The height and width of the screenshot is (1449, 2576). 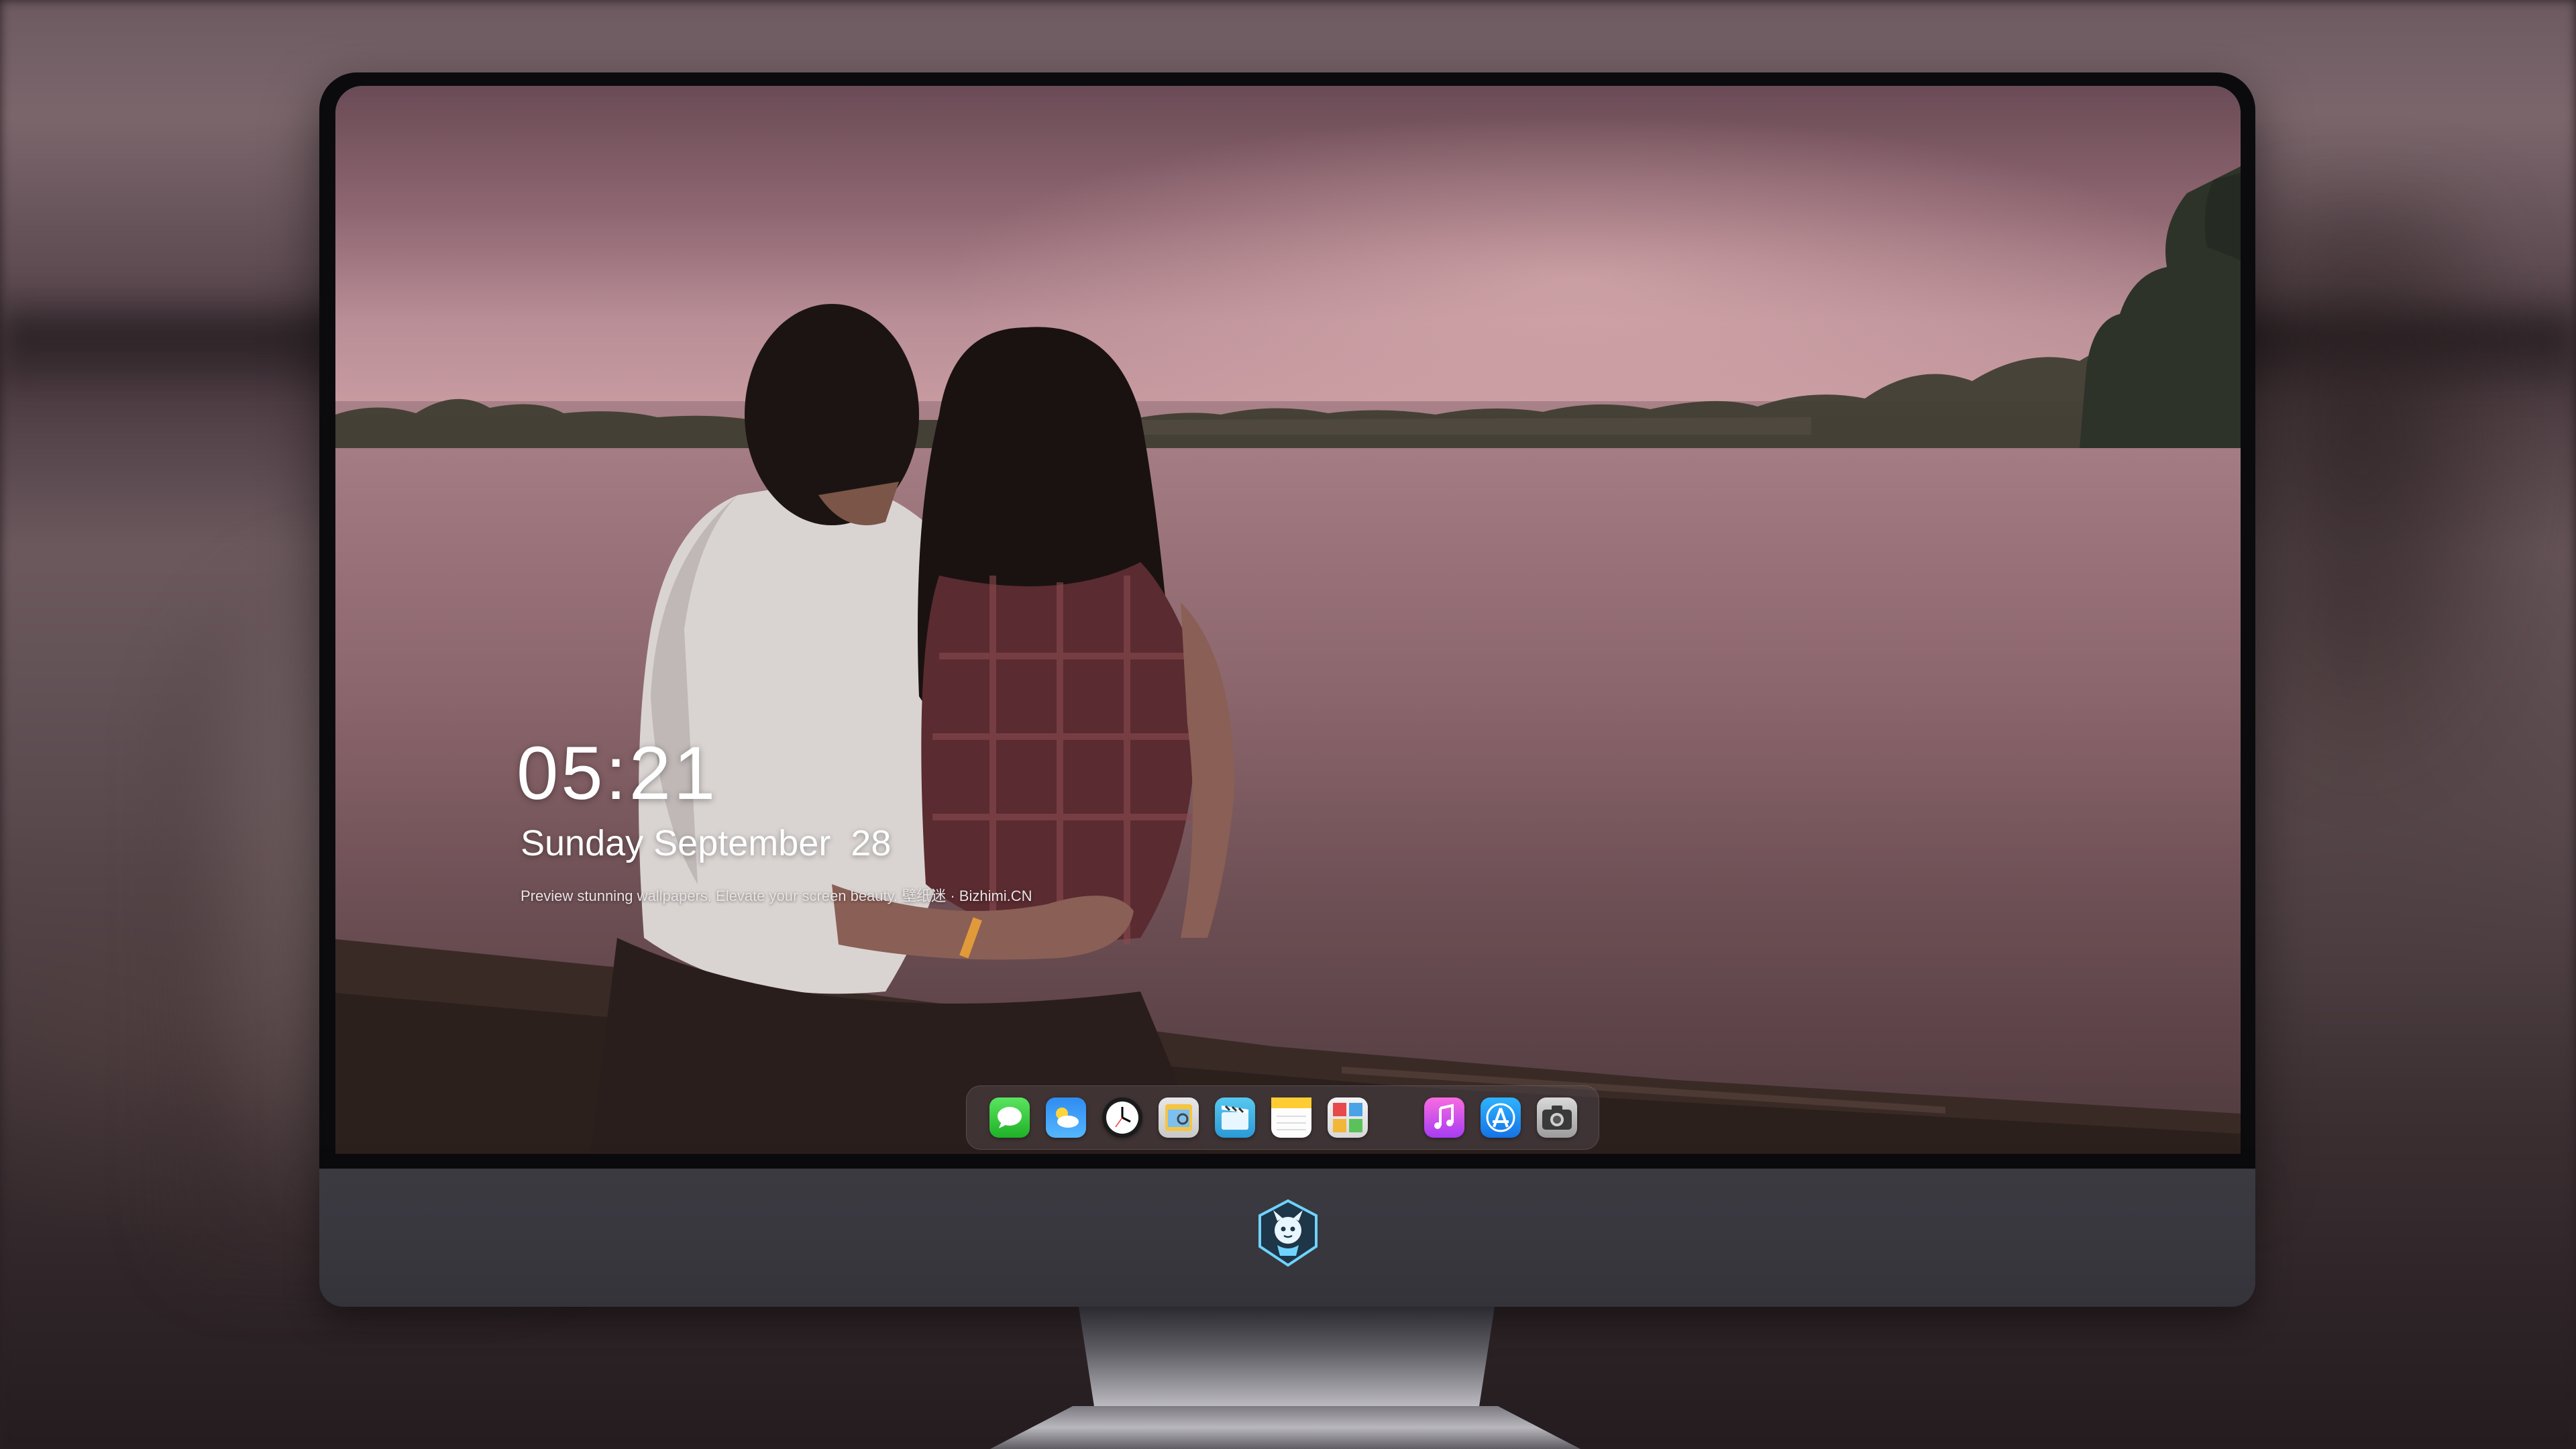 What do you see at coordinates (1285, 1427) in the screenshot?
I see `imac-stand-base` at bounding box center [1285, 1427].